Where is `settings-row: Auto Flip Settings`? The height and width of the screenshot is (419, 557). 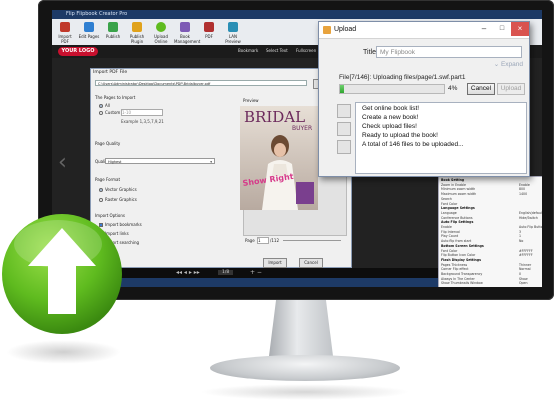
settings-row: Auto Flip Settings is located at coordinates (457, 222).